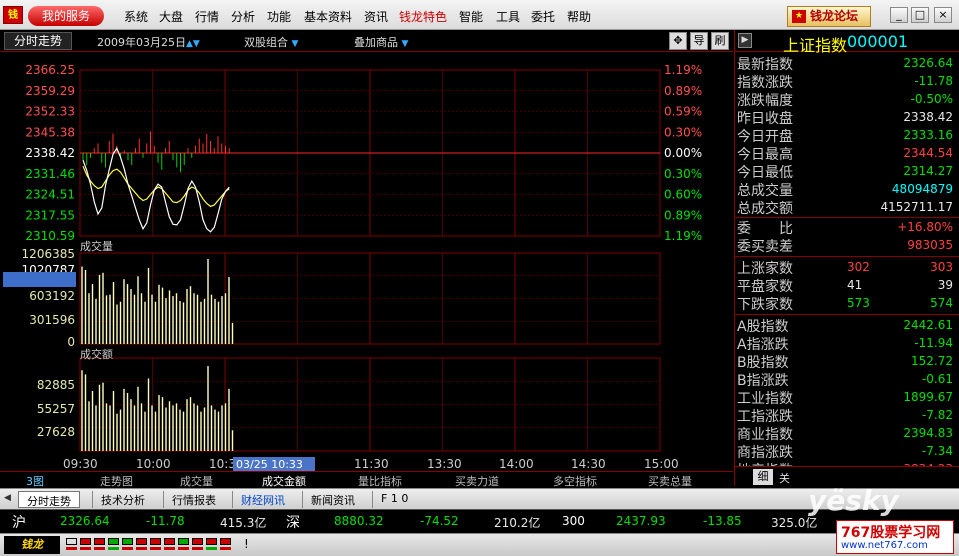 Image resolution: width=959 pixels, height=556 pixels. What do you see at coordinates (945, 285) in the screenshot?
I see `breadth-value-alt: 39` at bounding box center [945, 285].